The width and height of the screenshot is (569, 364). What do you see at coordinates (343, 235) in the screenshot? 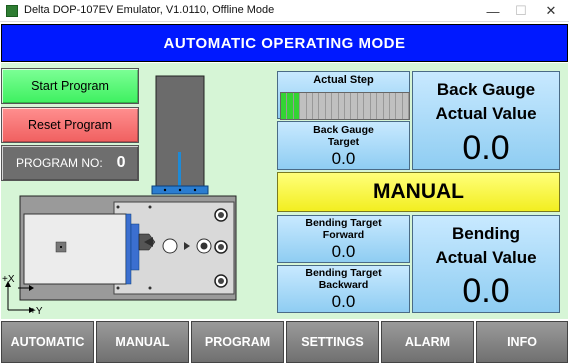
I see `bending-target-forward-title-2: Forward` at bounding box center [343, 235].